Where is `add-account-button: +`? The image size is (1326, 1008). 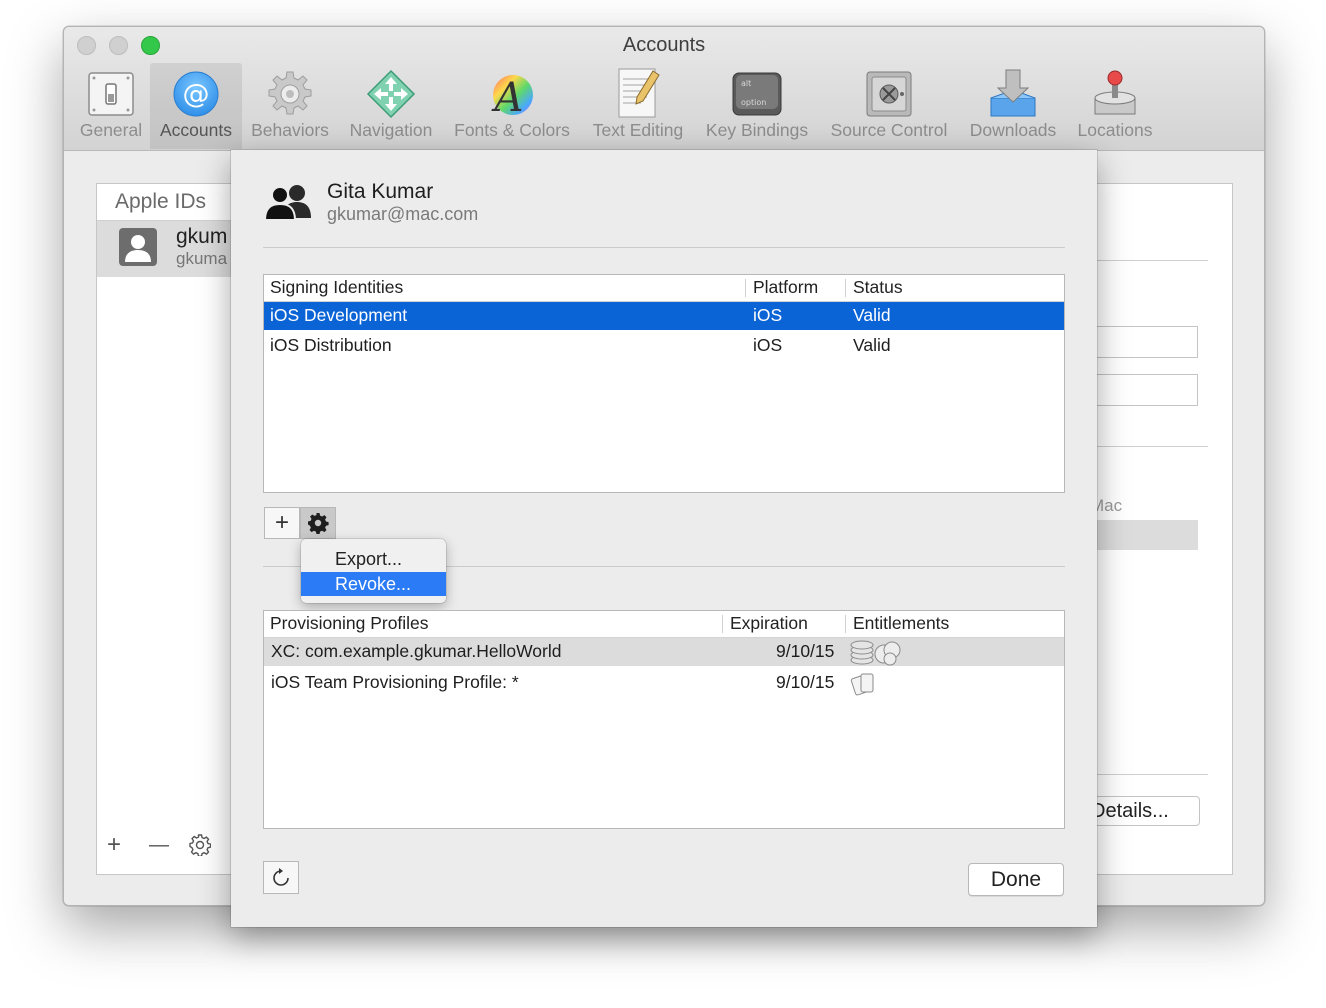 add-account-button: + is located at coordinates (114, 845).